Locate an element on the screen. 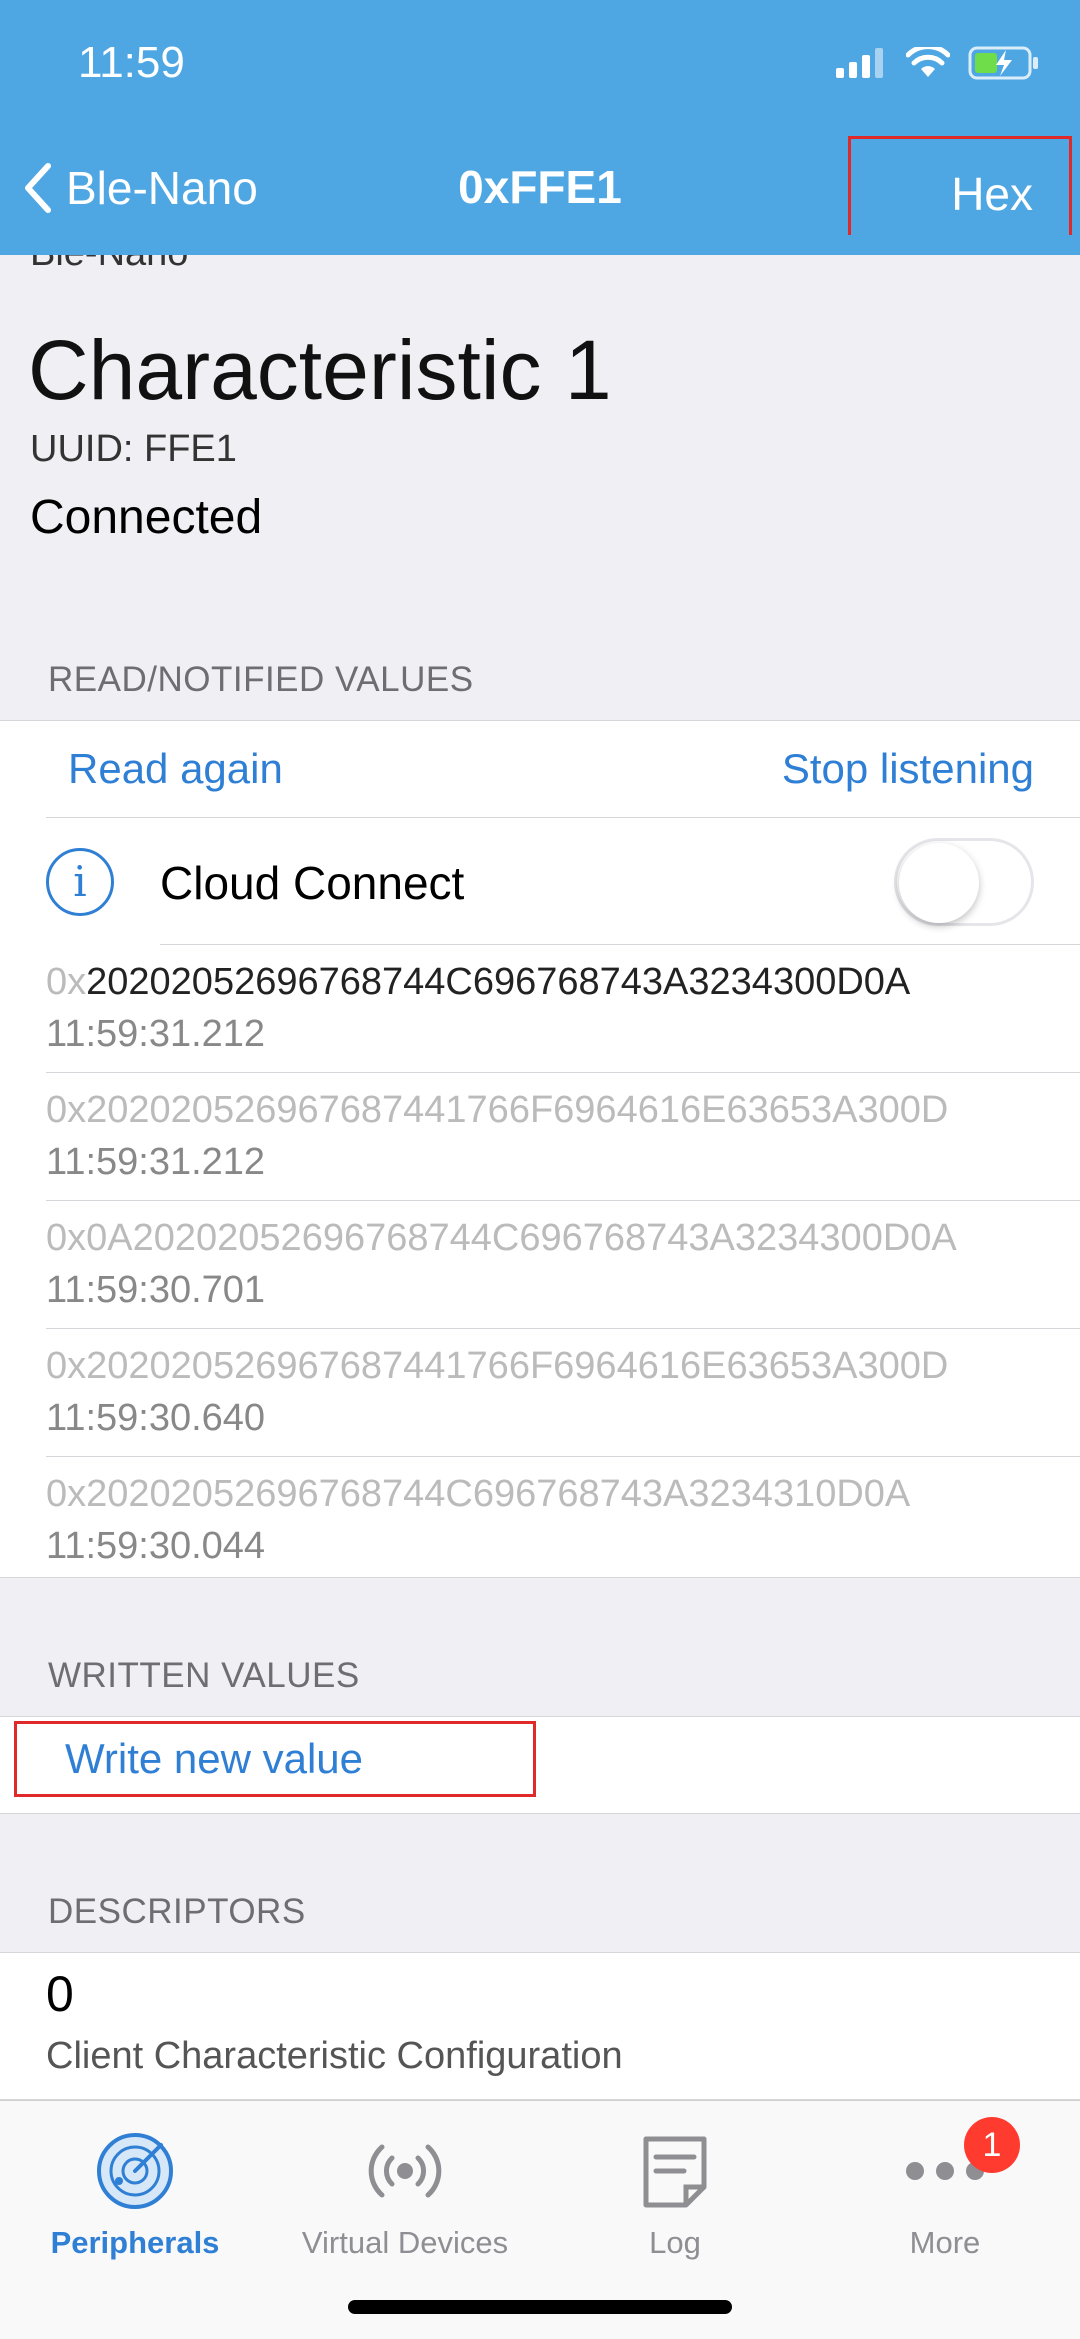  stop-listening-button: Stop listening is located at coordinates (908, 769).